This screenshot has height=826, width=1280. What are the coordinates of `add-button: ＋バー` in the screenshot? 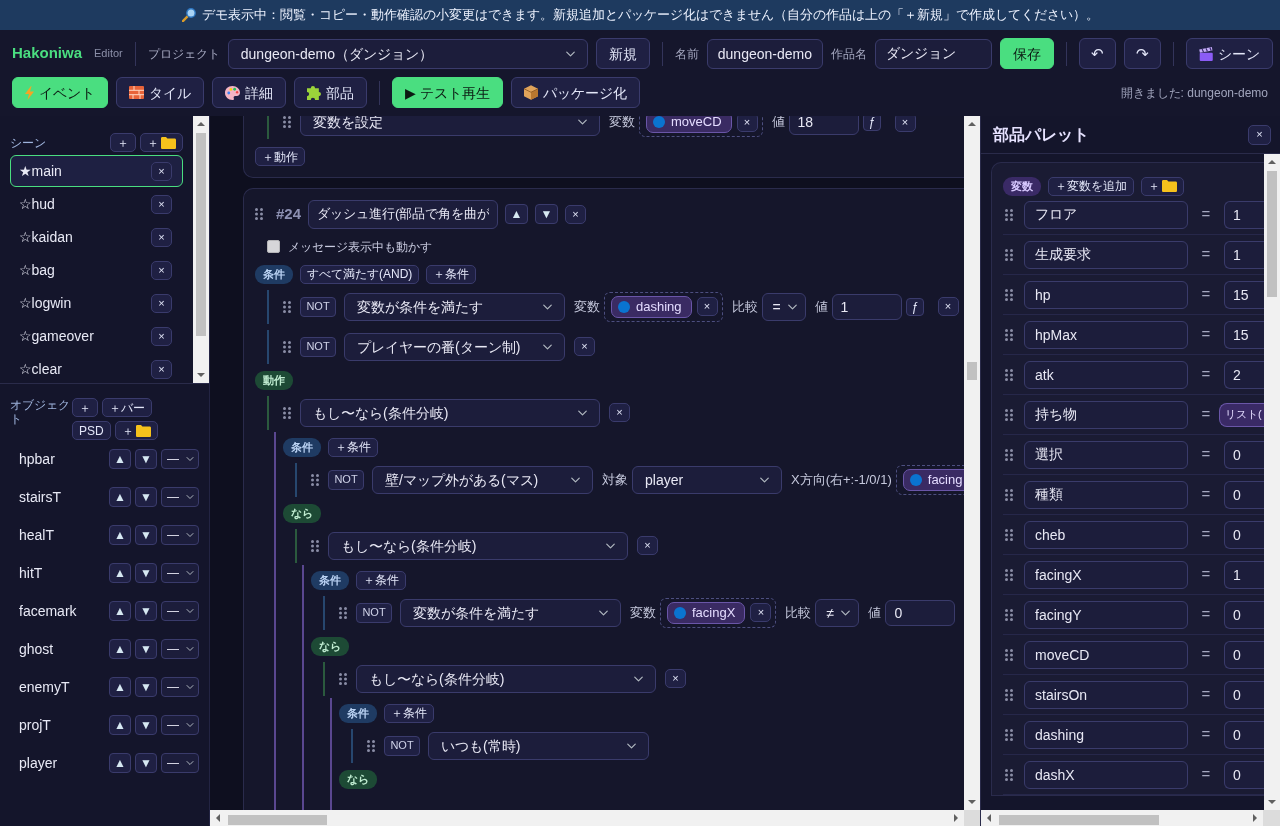 It's located at (127, 407).